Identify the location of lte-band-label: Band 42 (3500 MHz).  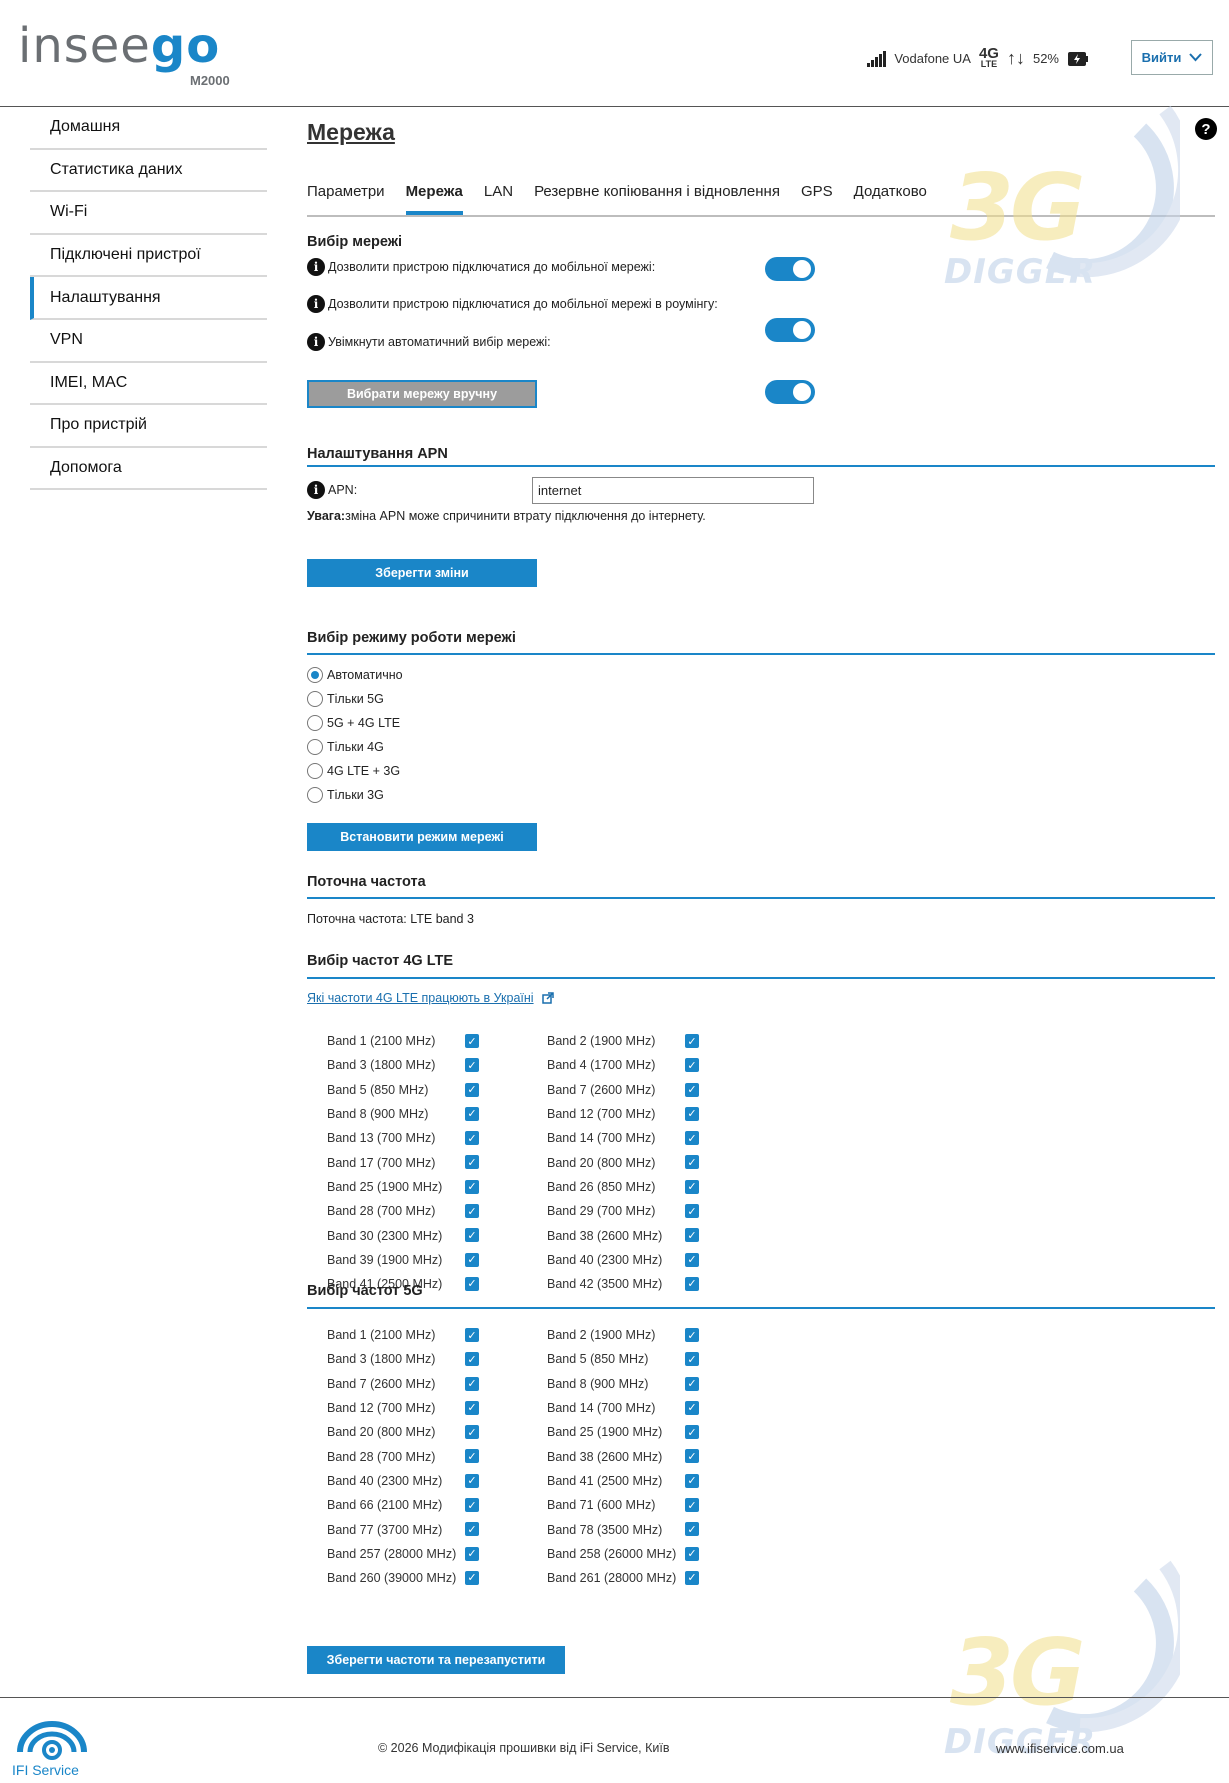
(605, 1284).